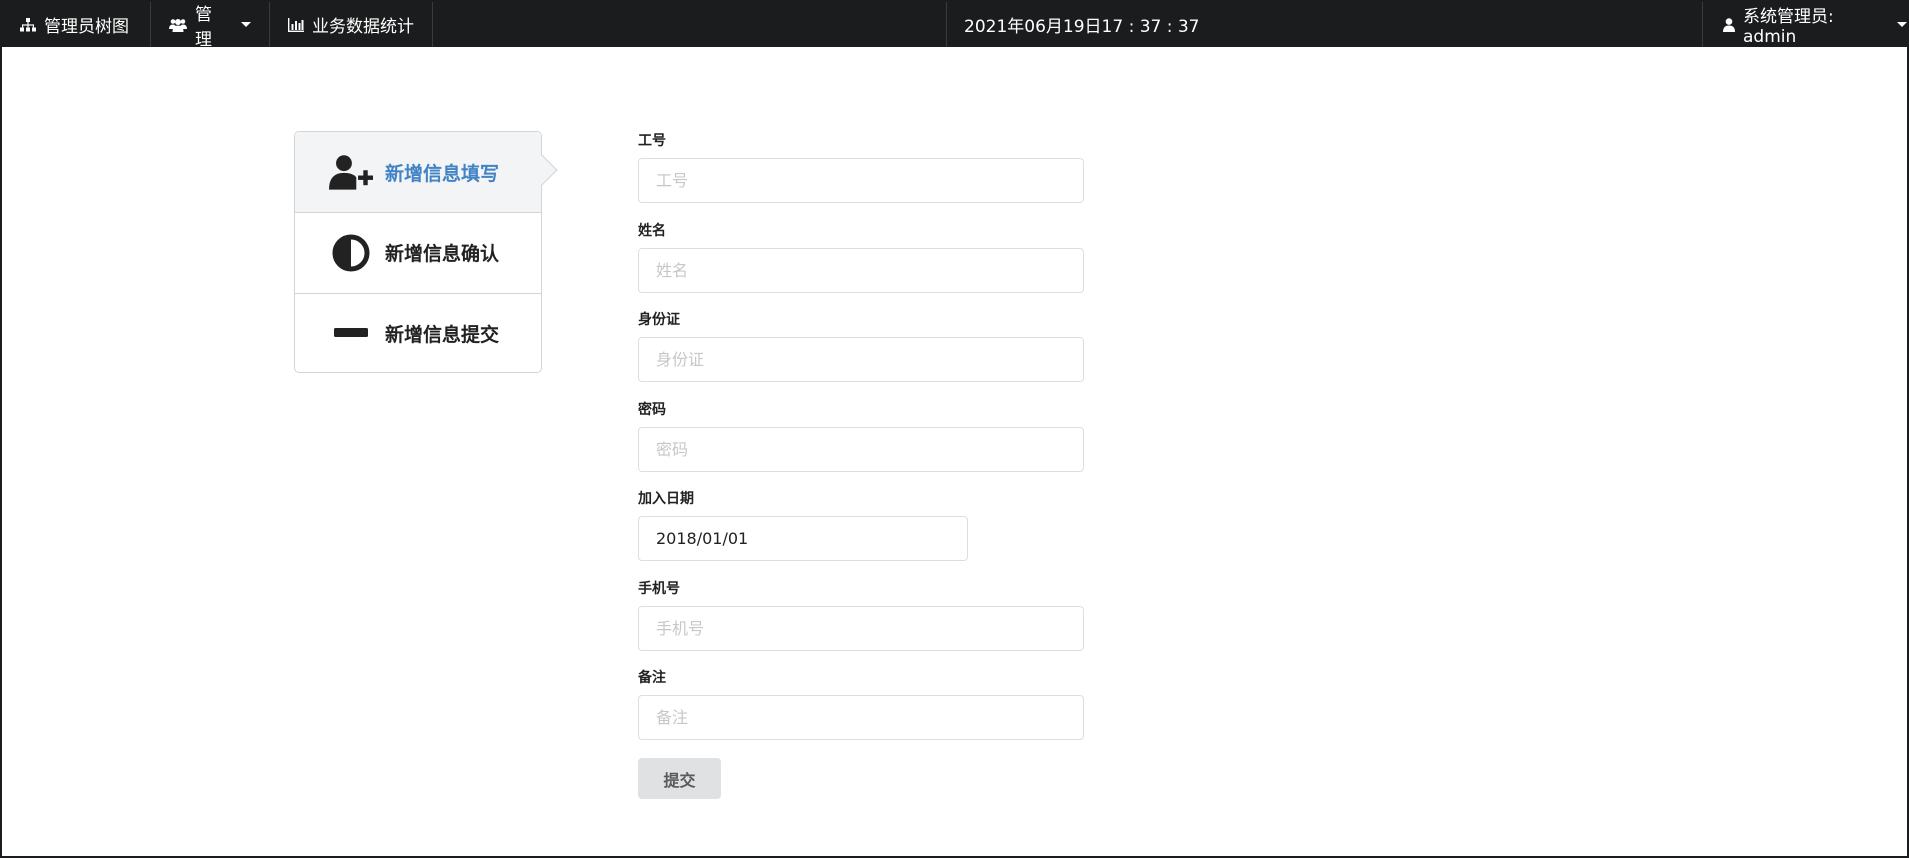  Describe the element at coordinates (861, 628) in the screenshot. I see `phone-input` at that location.